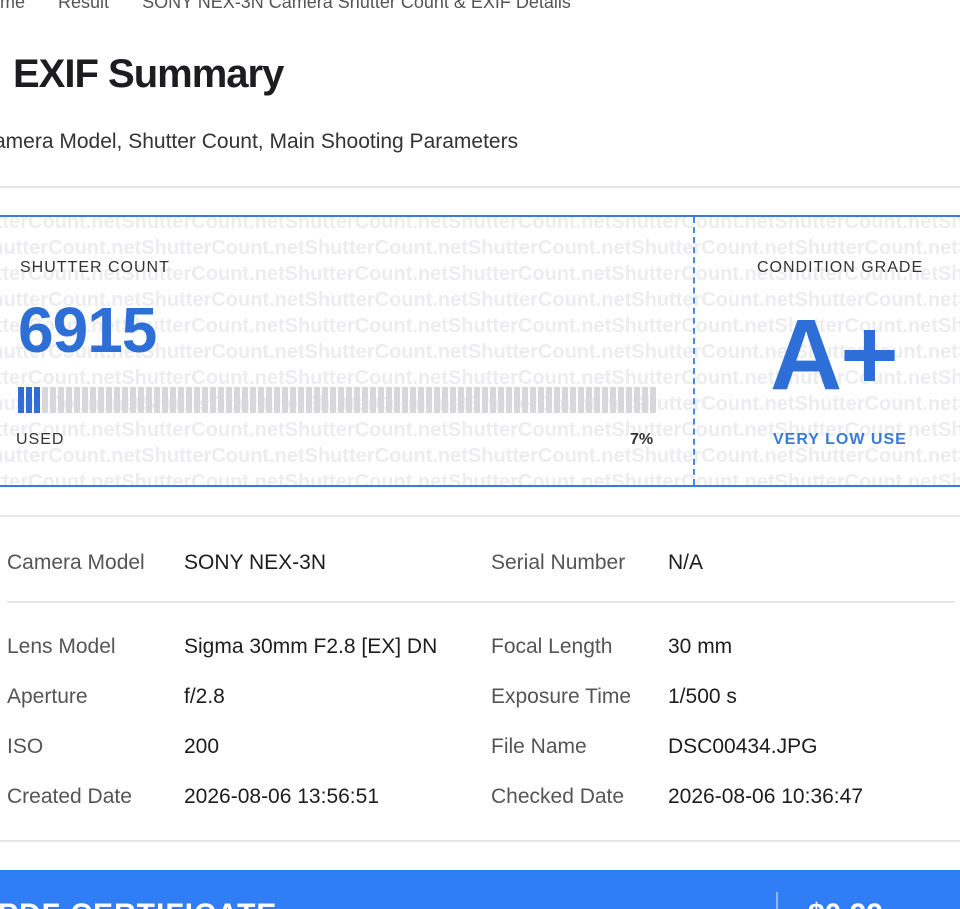 This screenshot has width=960, height=909. I want to click on exif-value: f/2.8, so click(204, 696).